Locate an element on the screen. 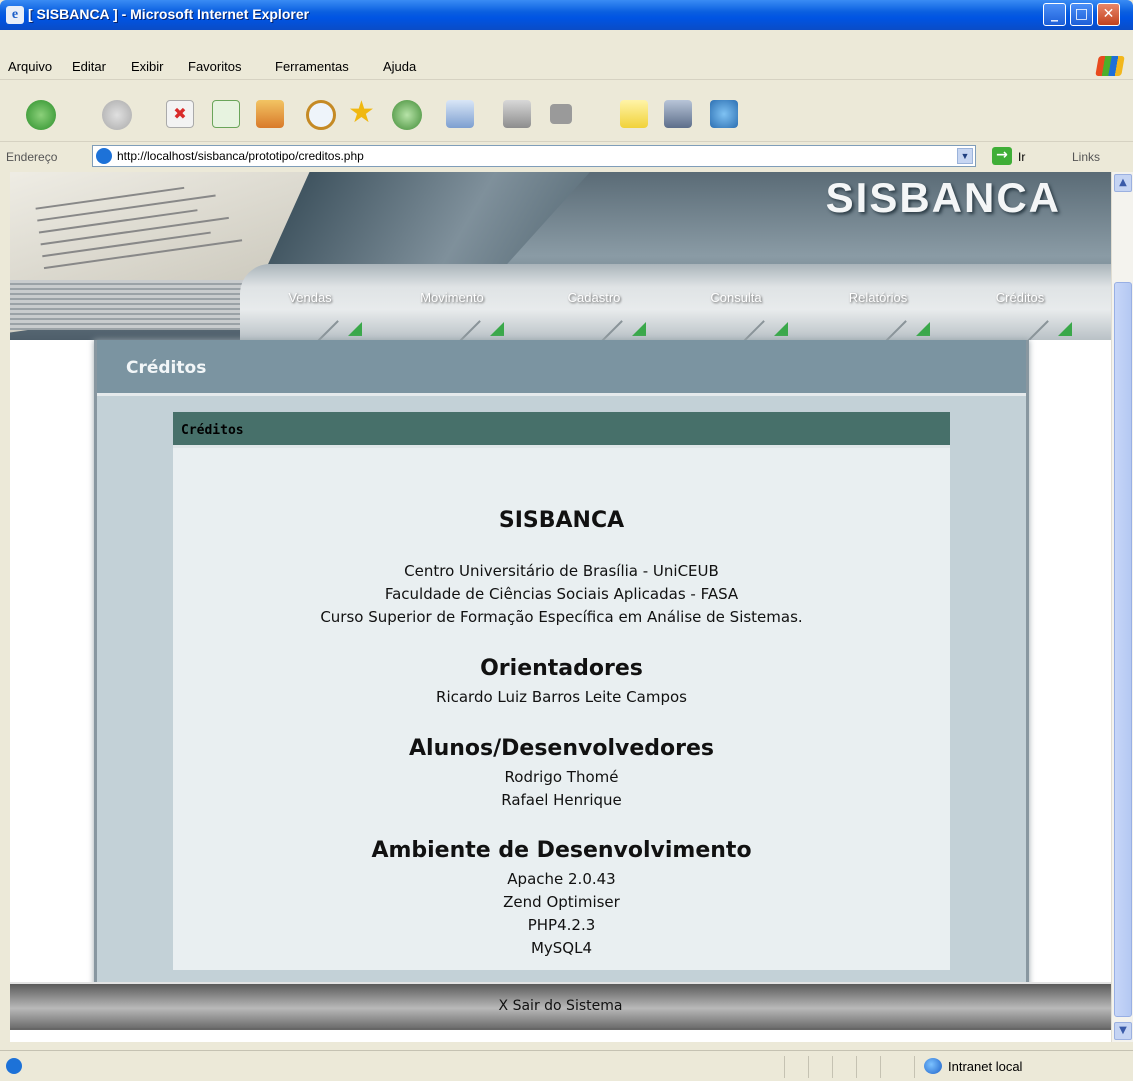  nav-cadastro: Cadastro is located at coordinates (594, 302).